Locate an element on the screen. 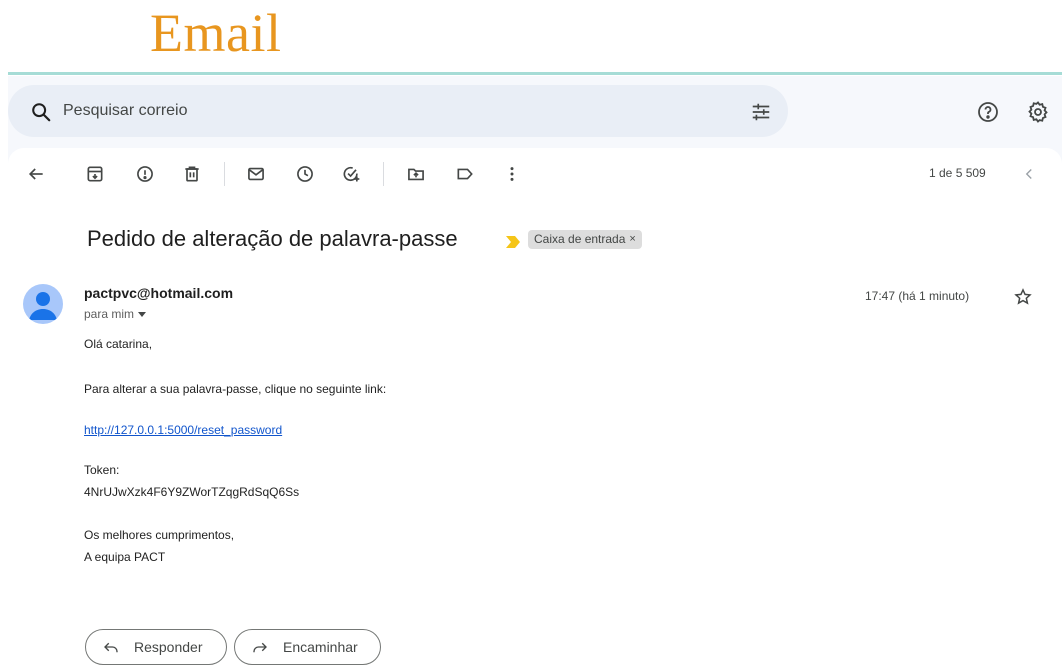 Image resolution: width=1062 pixels, height=670 pixels. recipient-details-toggle: para mim is located at coordinates (115, 314).